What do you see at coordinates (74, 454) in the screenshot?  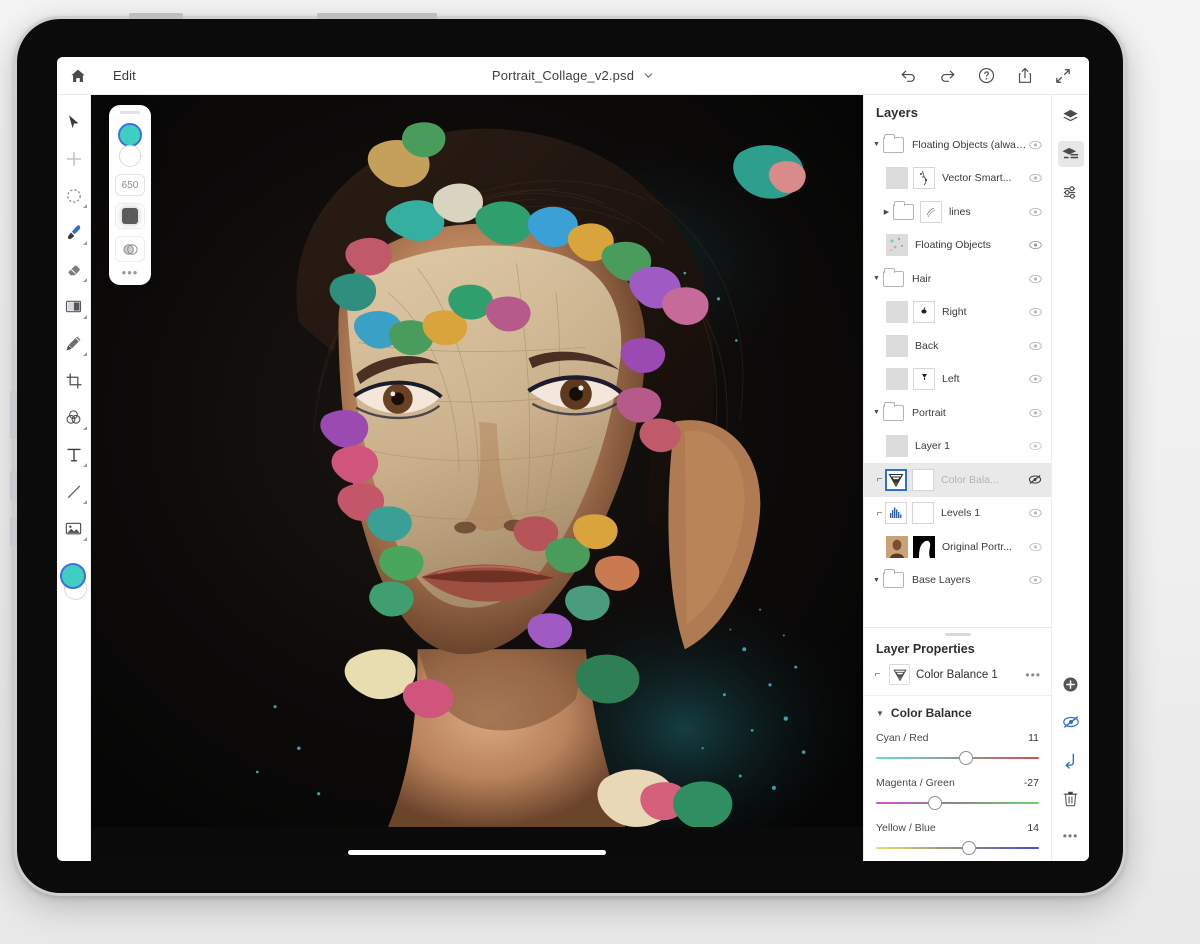 I see `text-tool` at bounding box center [74, 454].